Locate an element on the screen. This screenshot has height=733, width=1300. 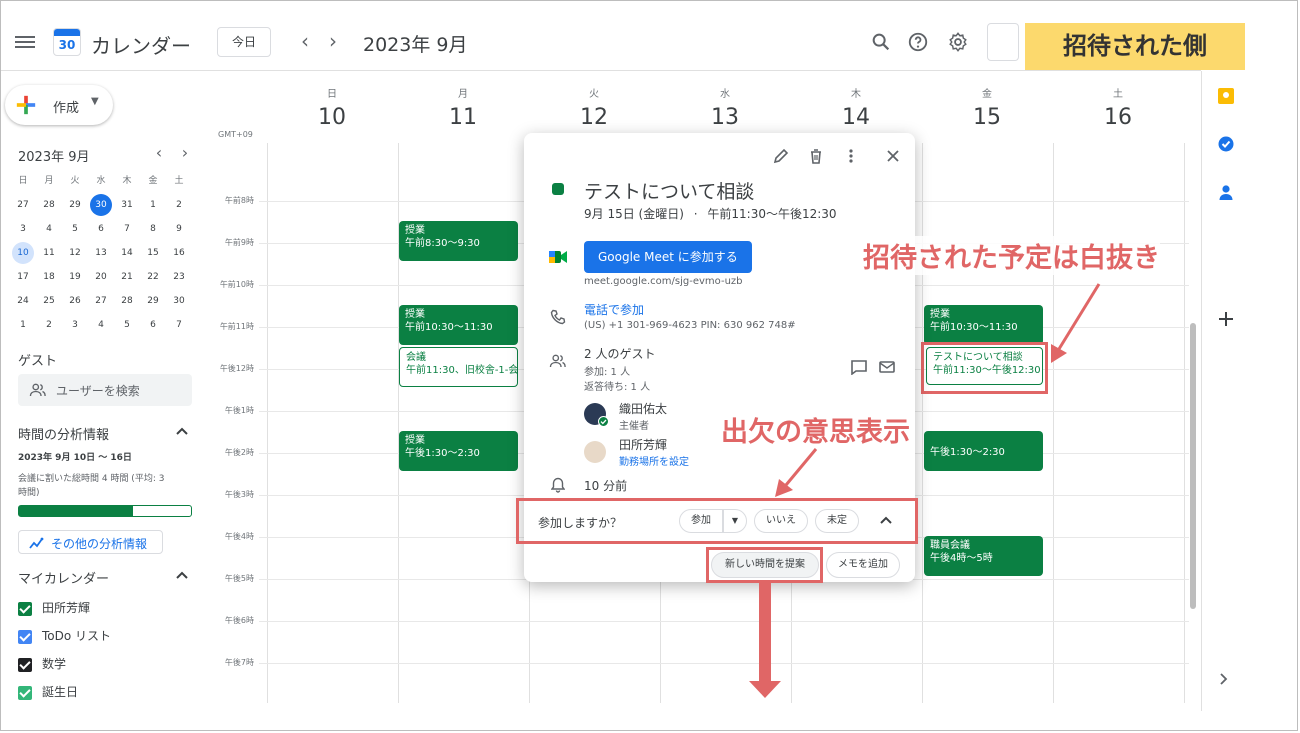
delete-trash-icon is located at coordinates (816, 156).